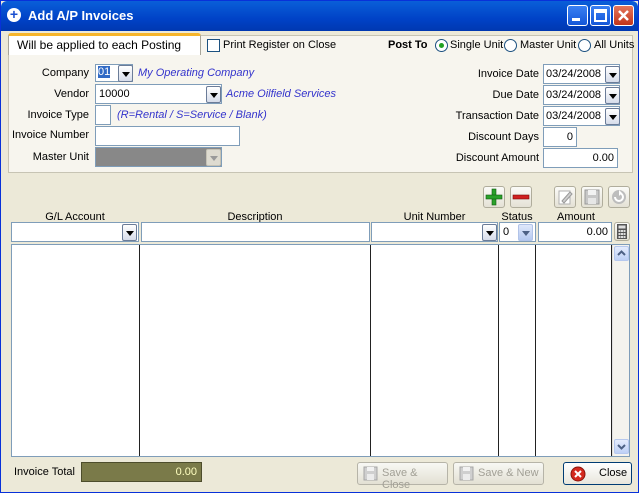  What do you see at coordinates (75, 232) in the screenshot?
I see `gl-account-entry-field` at bounding box center [75, 232].